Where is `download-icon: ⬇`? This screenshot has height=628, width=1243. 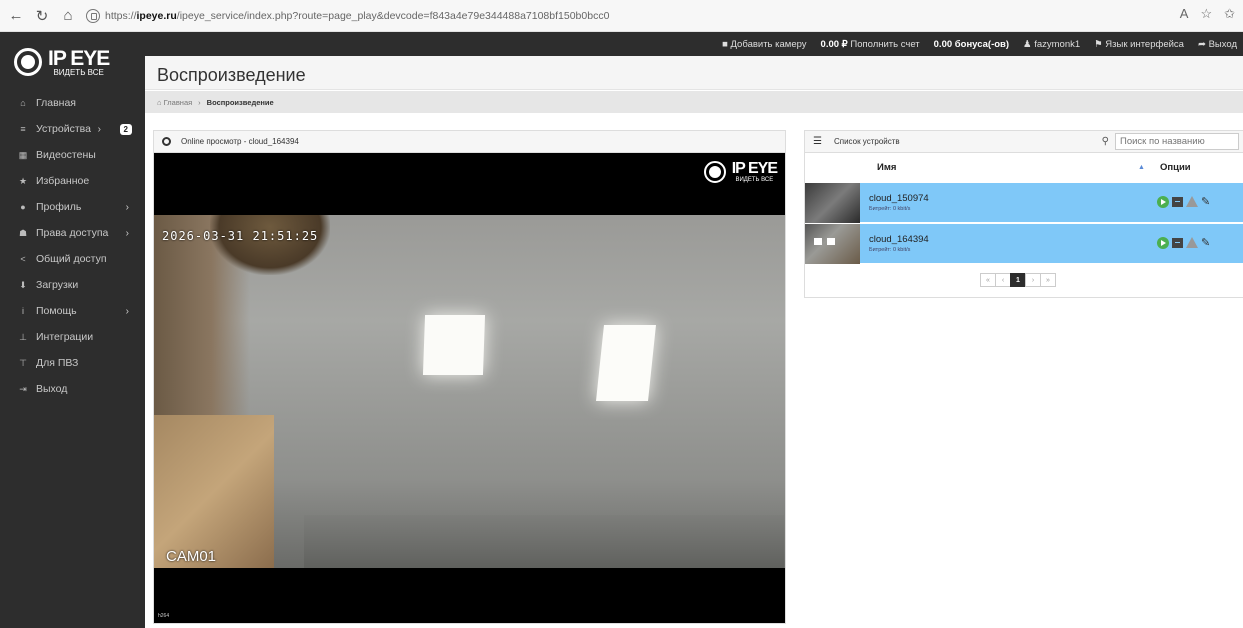 download-icon: ⬇ is located at coordinates (23, 284).